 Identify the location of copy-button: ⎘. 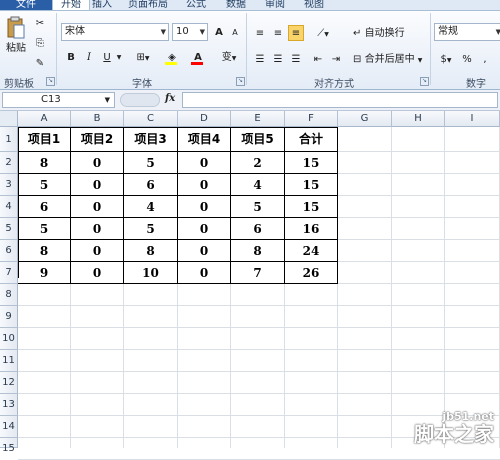
(40, 43).